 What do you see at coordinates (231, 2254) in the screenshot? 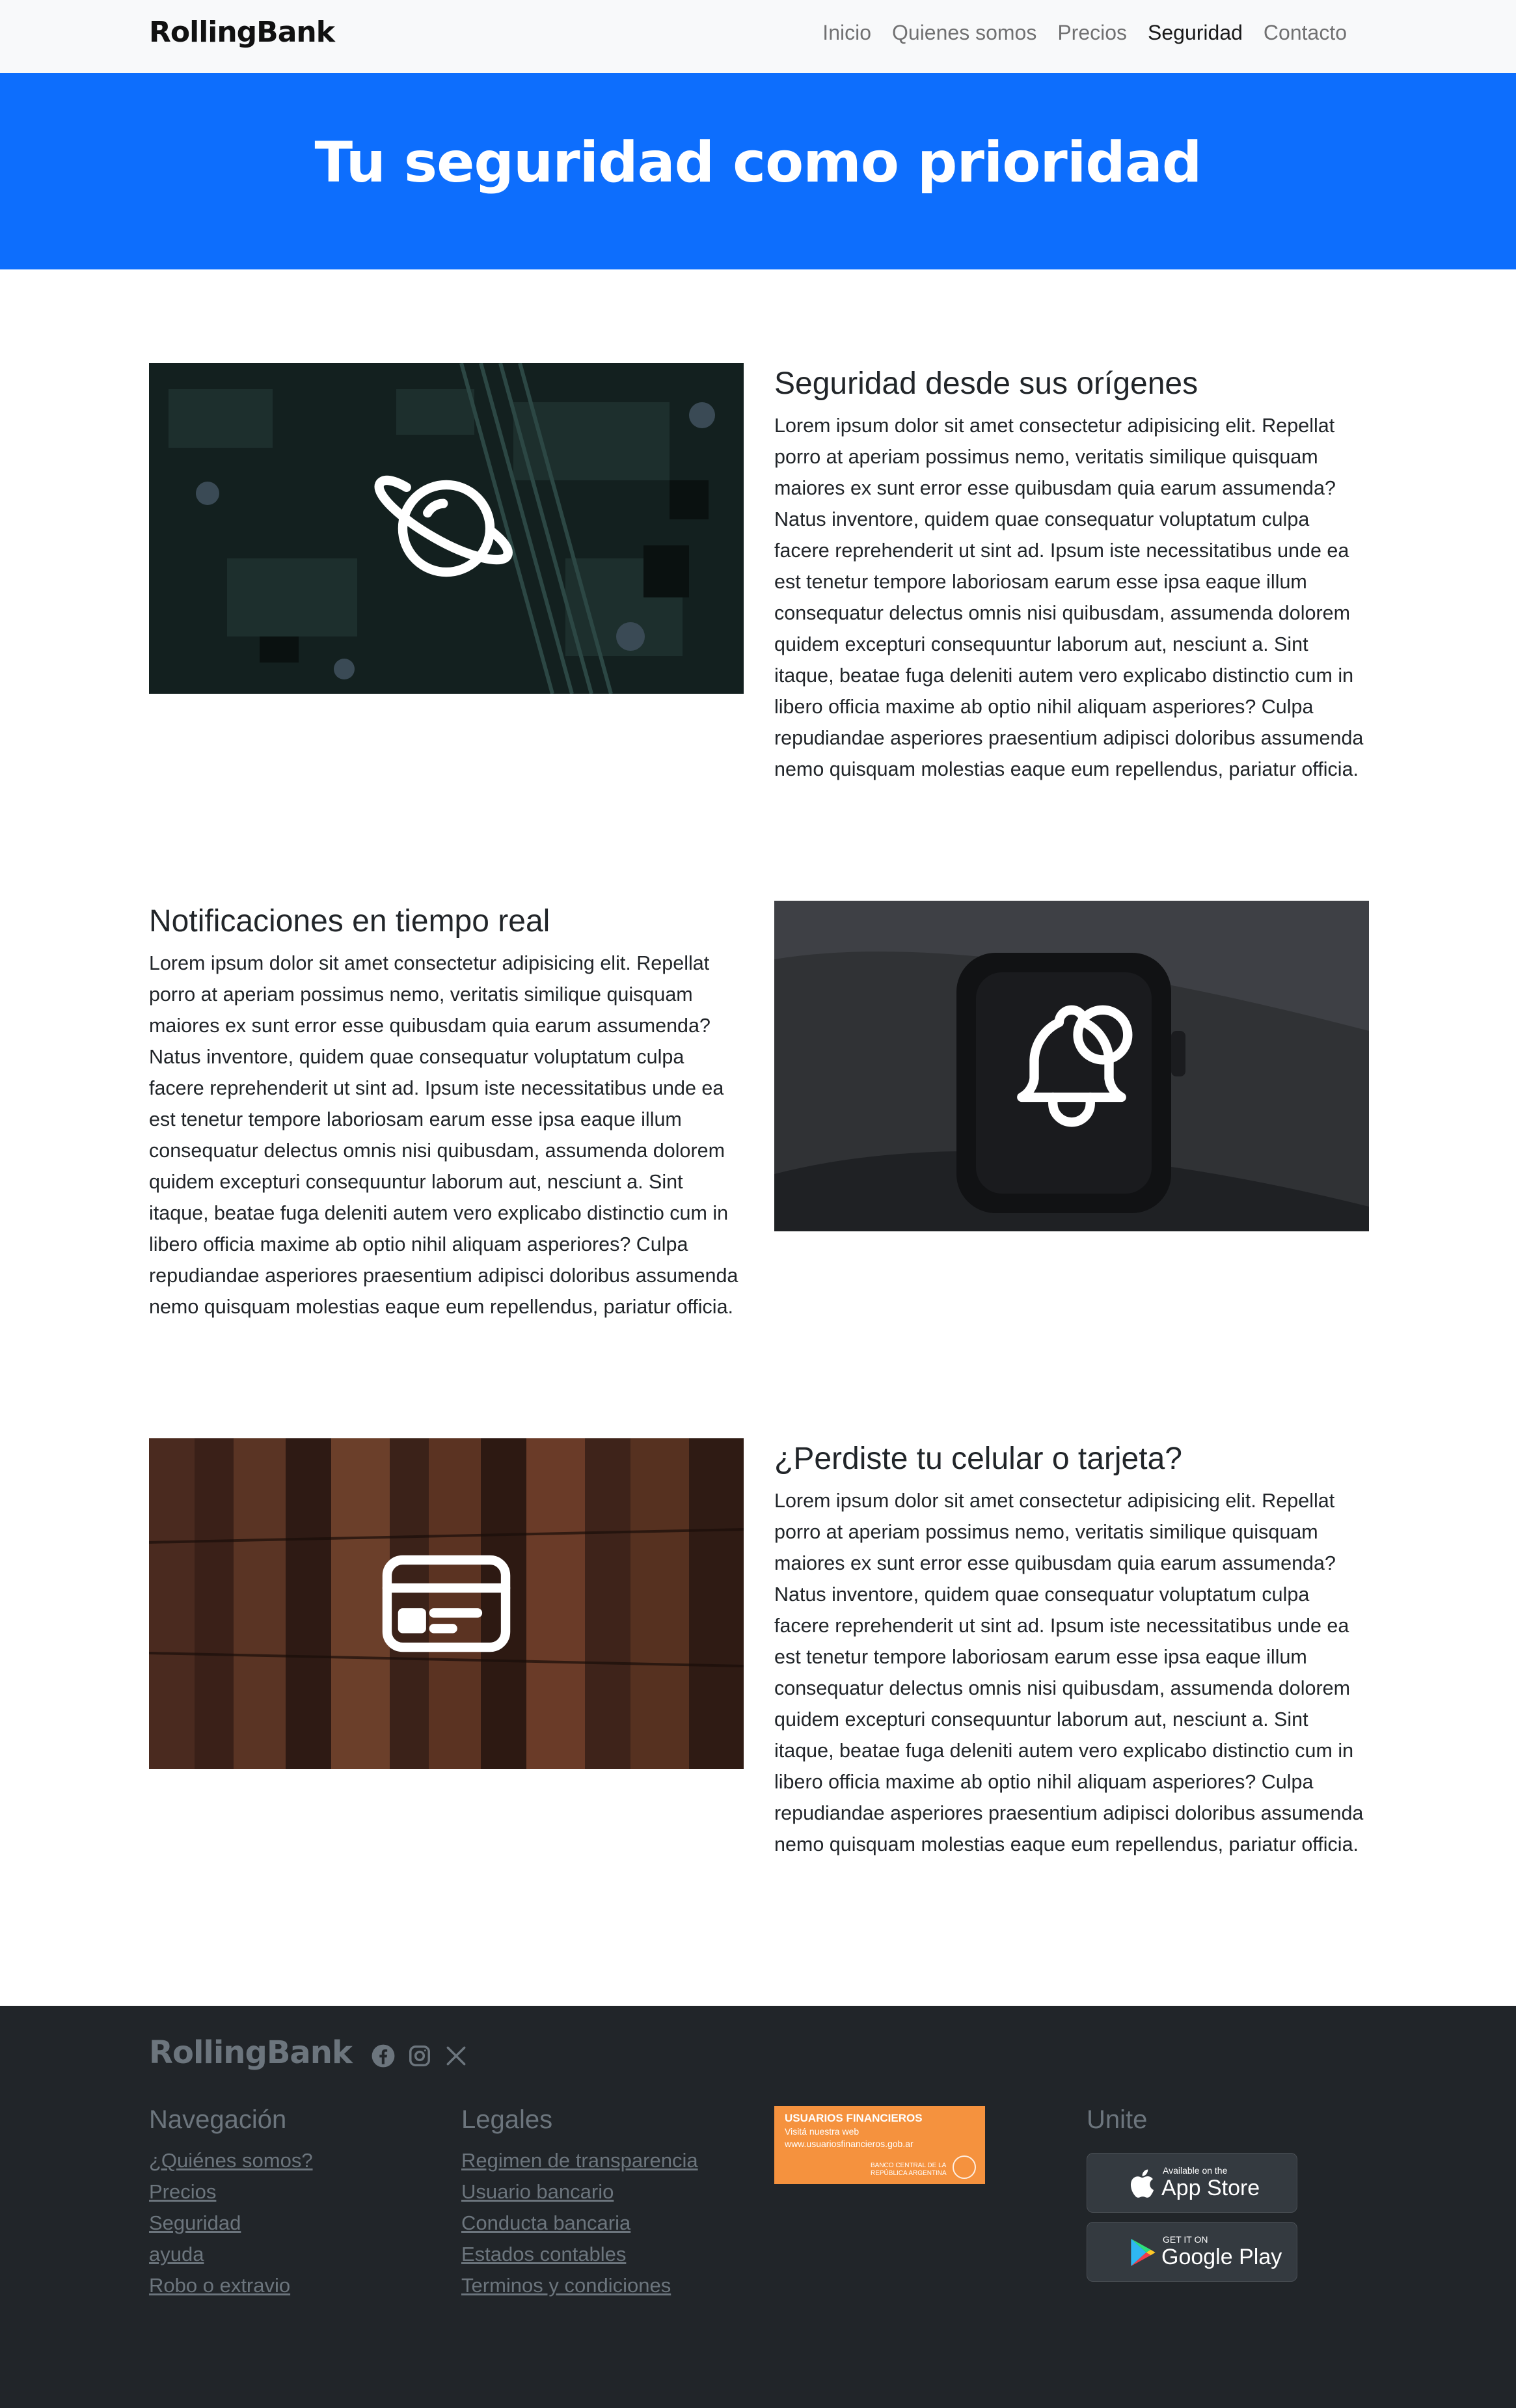
I see `footer-link-ayuda: ayuda` at bounding box center [231, 2254].